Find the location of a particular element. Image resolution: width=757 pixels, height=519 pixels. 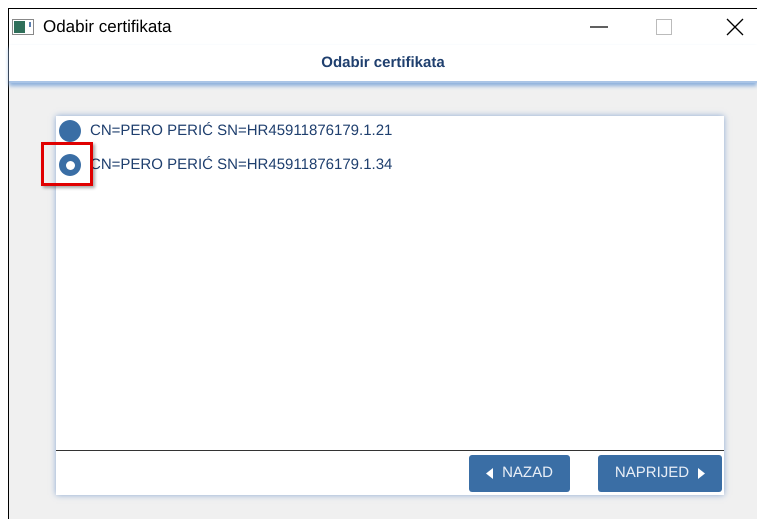

right-triangle-icon is located at coordinates (702, 473).